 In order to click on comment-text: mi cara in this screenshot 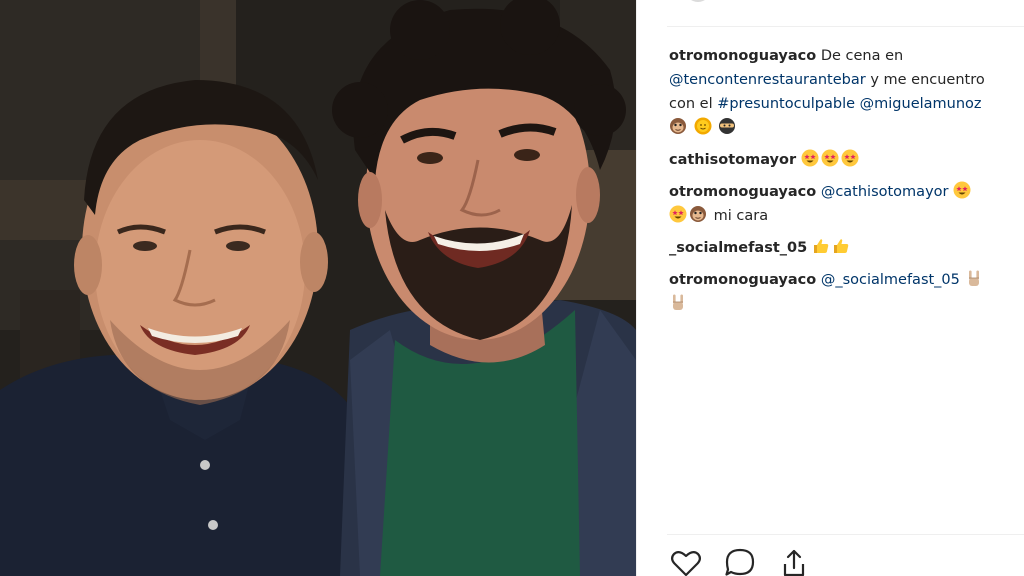, I will do `click(741, 216)`.